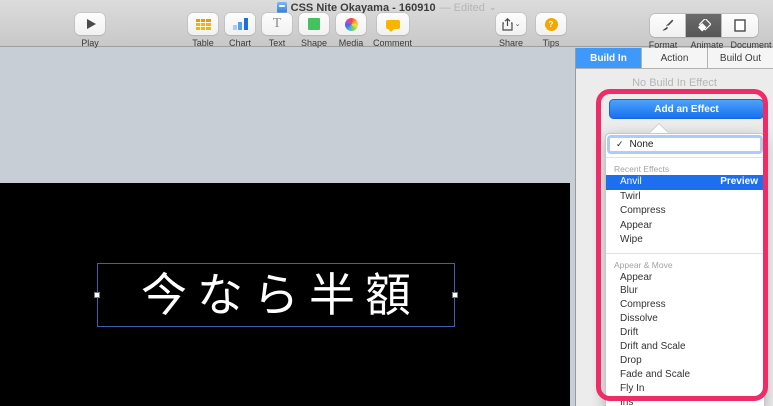 The height and width of the screenshot is (406, 773). I want to click on effect-option-appear-recent: Appear, so click(685, 226).